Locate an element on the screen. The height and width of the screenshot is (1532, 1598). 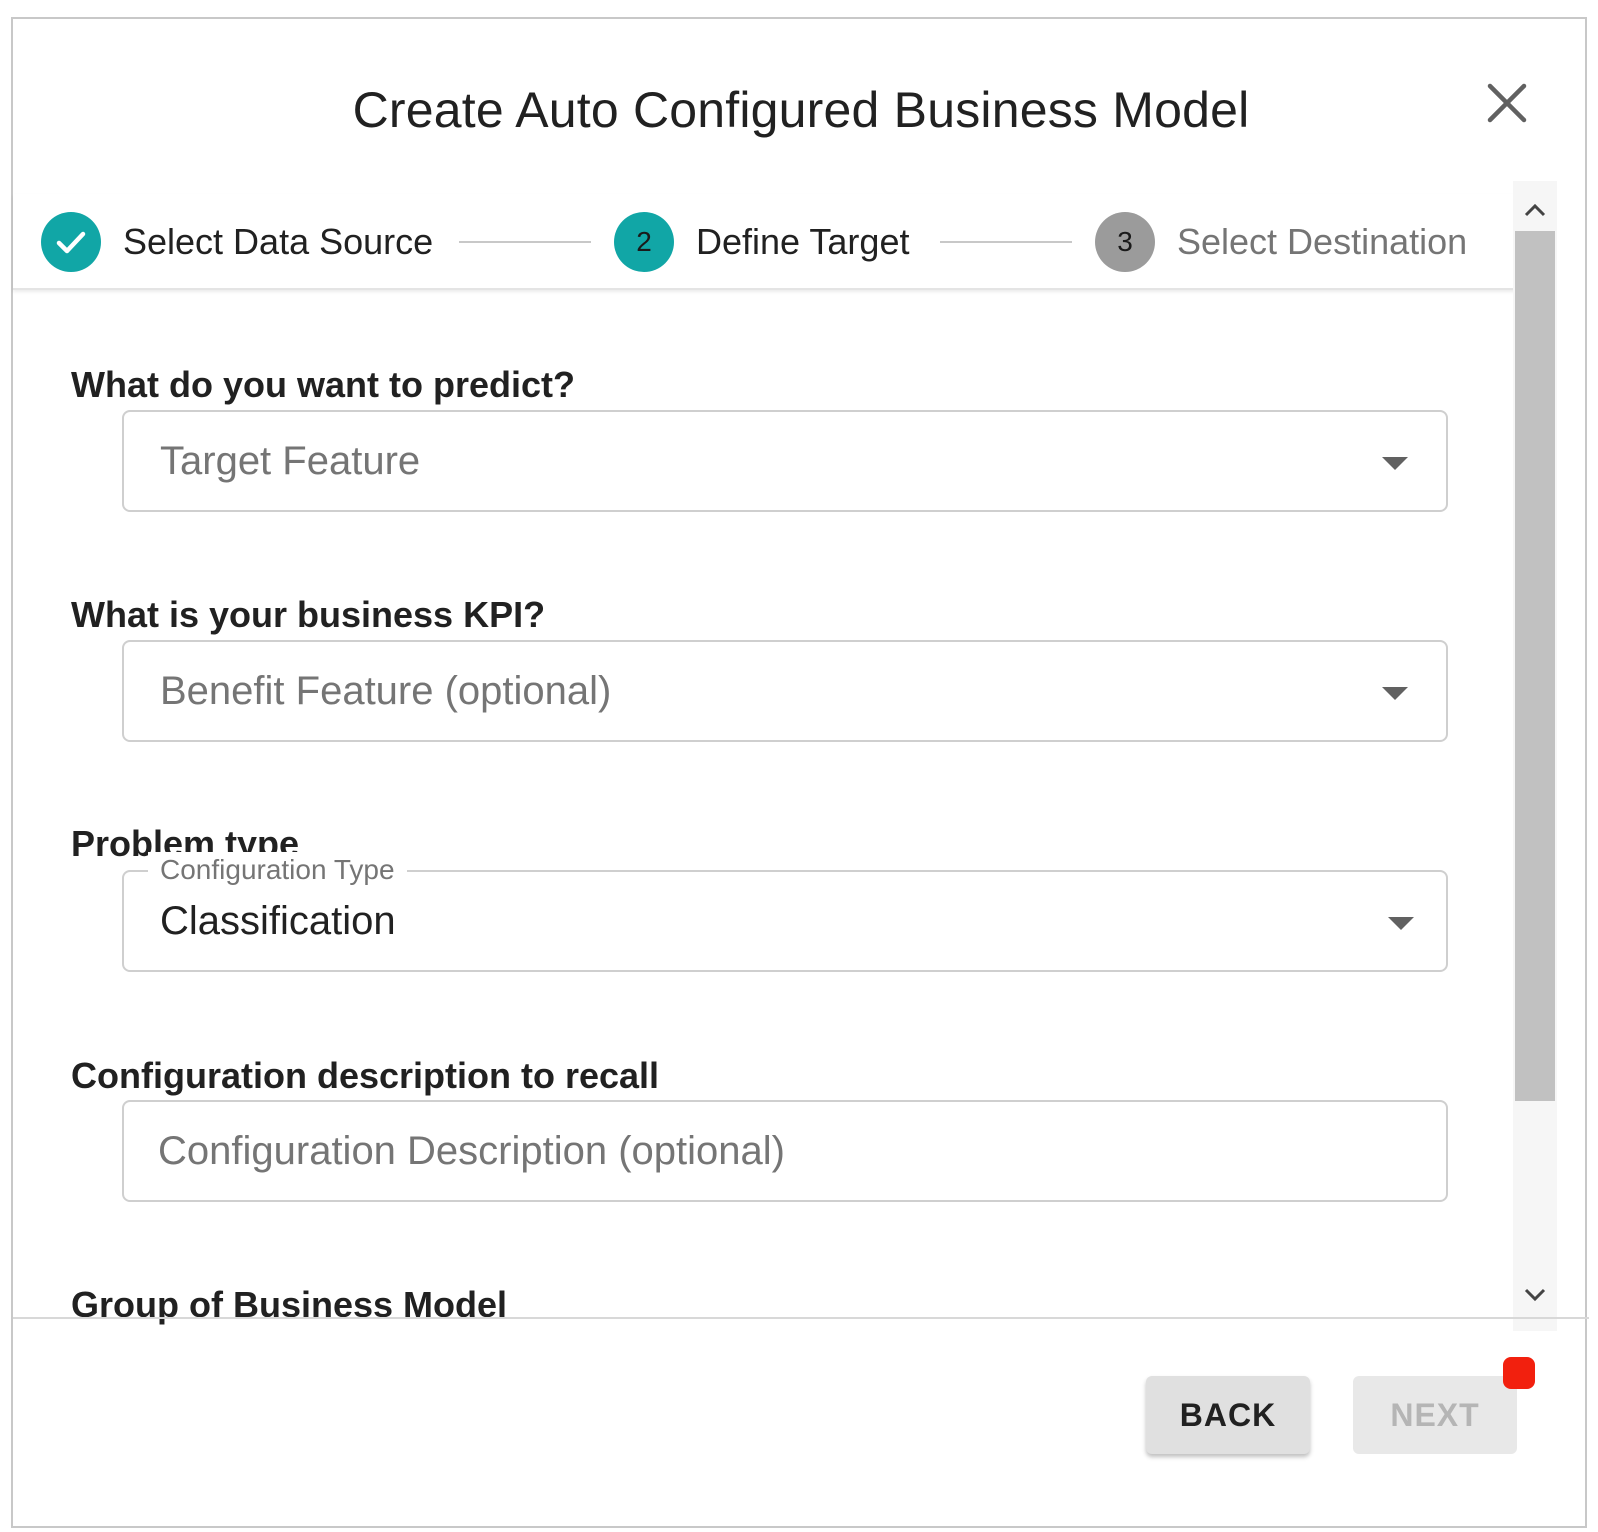
back-button: BACK is located at coordinates (1228, 1415).